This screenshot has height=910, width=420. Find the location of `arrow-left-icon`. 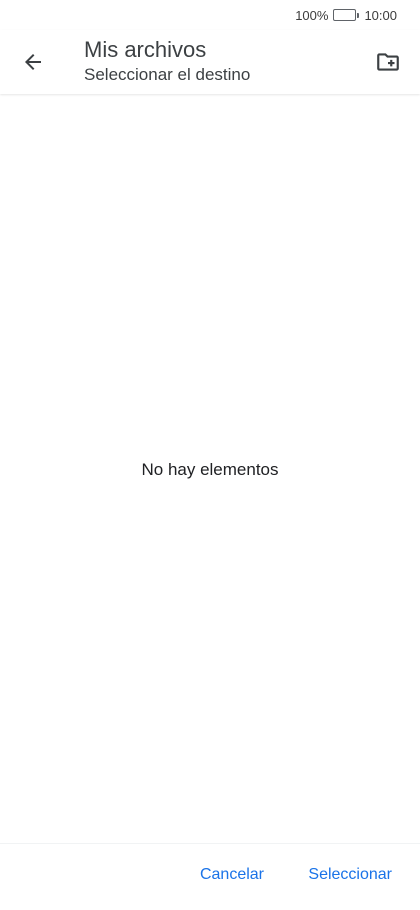

arrow-left-icon is located at coordinates (33, 62).